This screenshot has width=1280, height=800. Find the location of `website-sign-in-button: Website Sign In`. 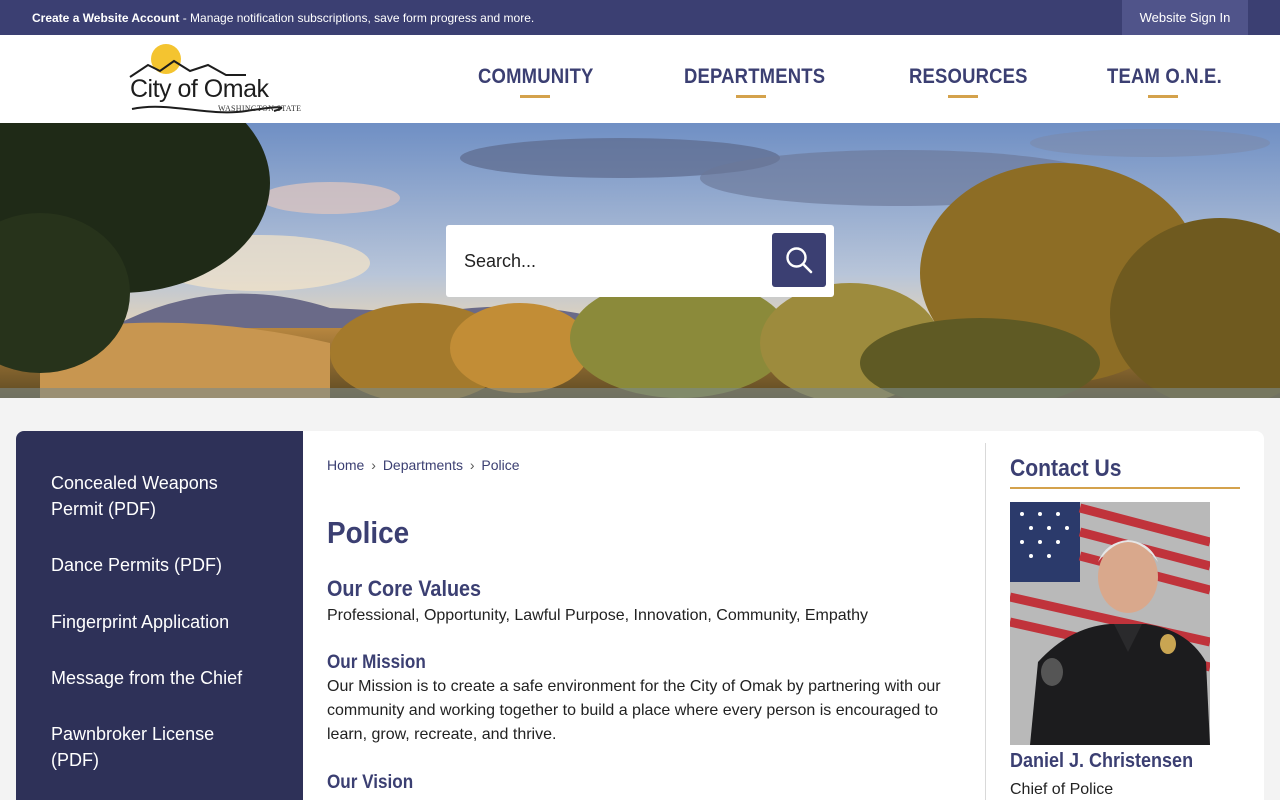

website-sign-in-button: Website Sign In is located at coordinates (1185, 17).